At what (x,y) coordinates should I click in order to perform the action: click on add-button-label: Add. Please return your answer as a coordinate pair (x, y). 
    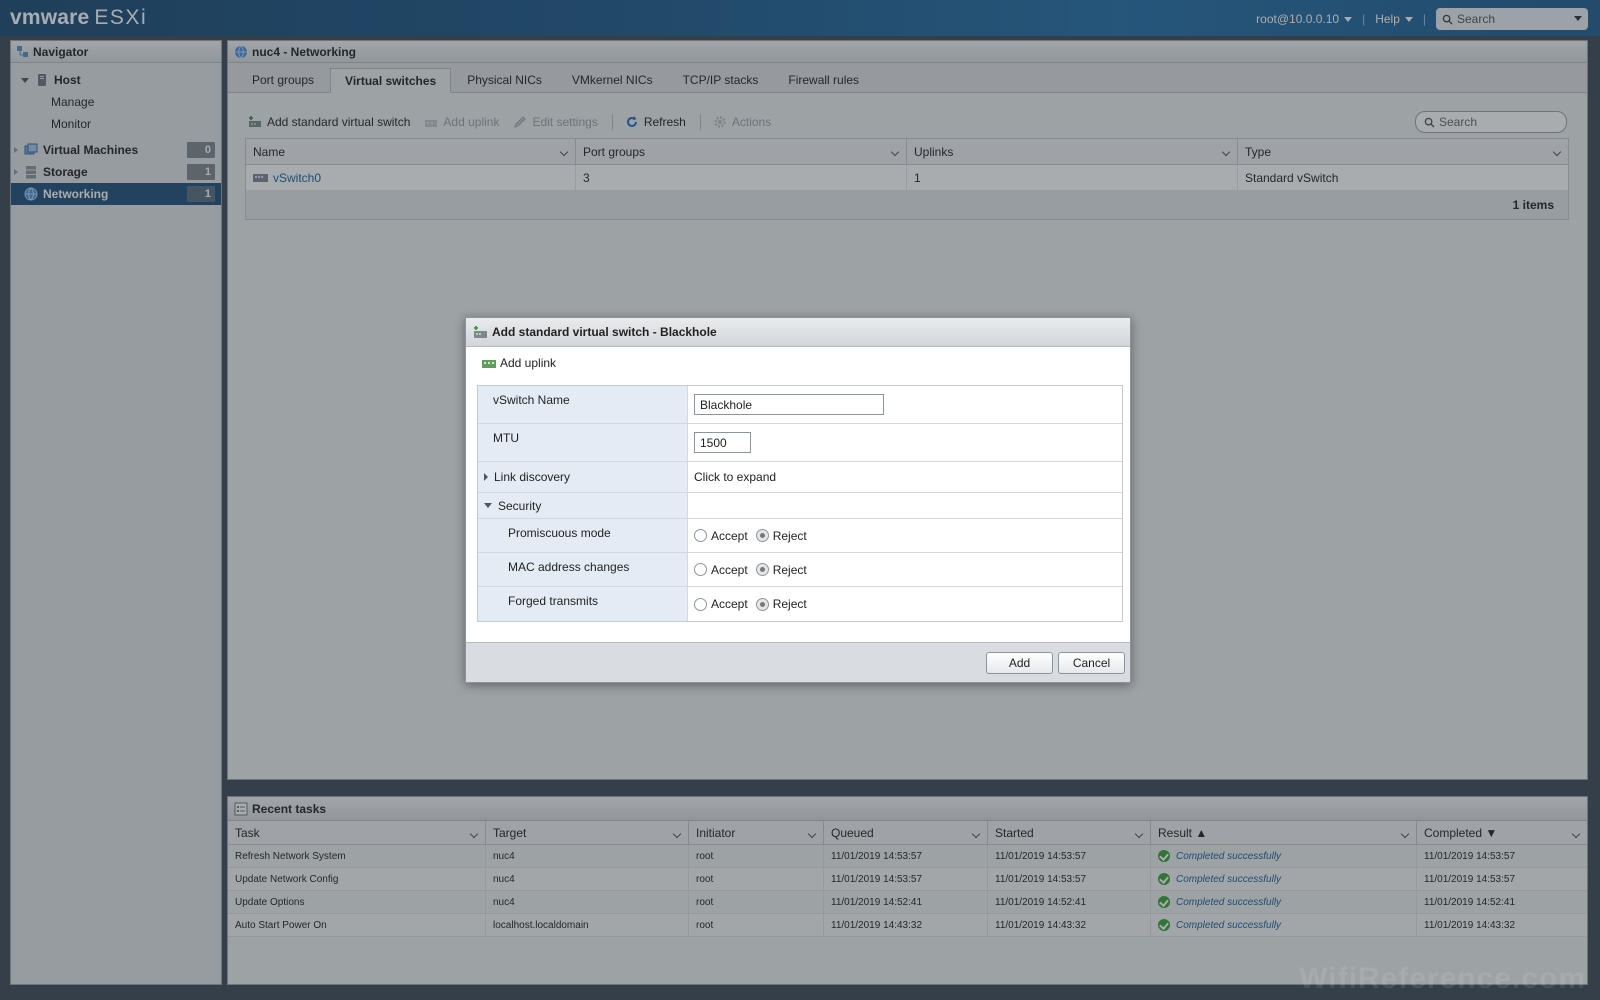
    Looking at the image, I should click on (1019, 663).